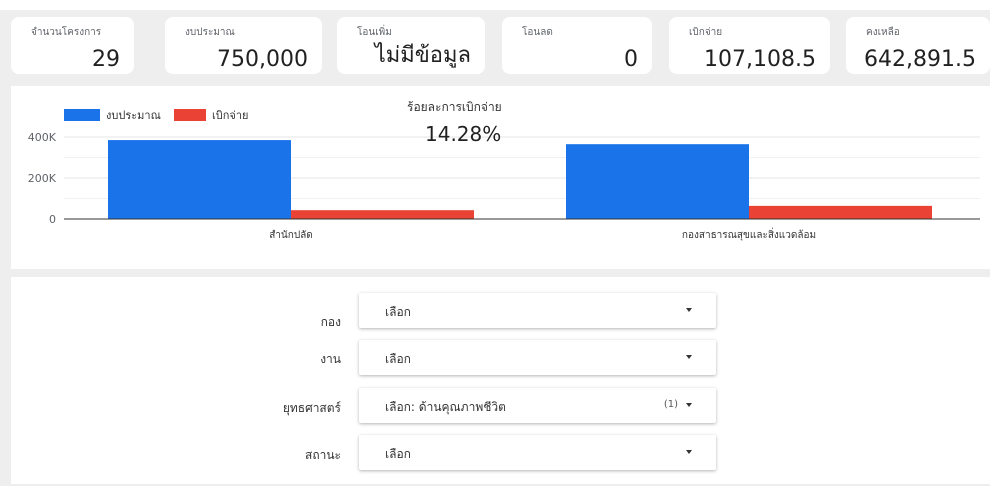 Image resolution: width=1002 pixels, height=492 pixels. What do you see at coordinates (883, 32) in the screenshot?
I see `kpi-label: คงเหลือ` at bounding box center [883, 32].